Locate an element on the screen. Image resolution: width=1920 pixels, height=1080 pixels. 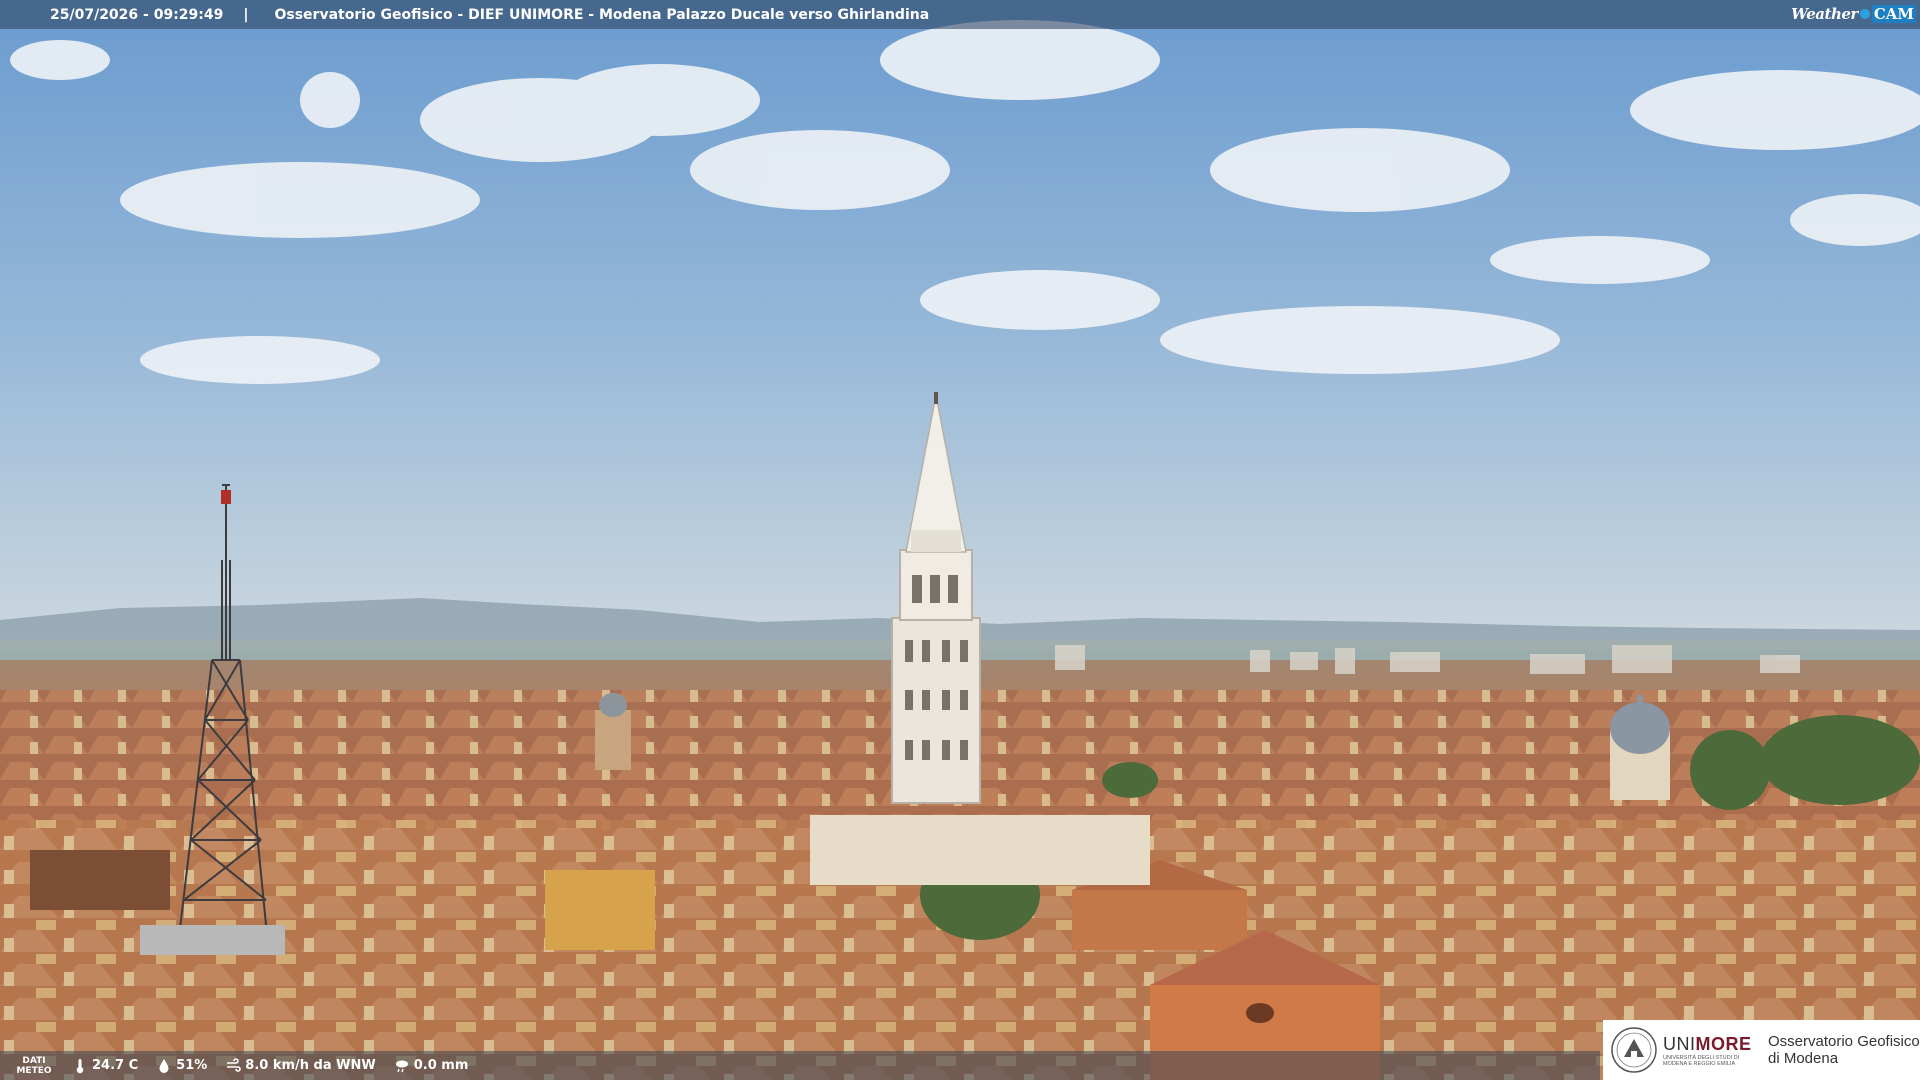
timestamp: 25/07/2026 - 09:29:49 is located at coordinates (137, 14).